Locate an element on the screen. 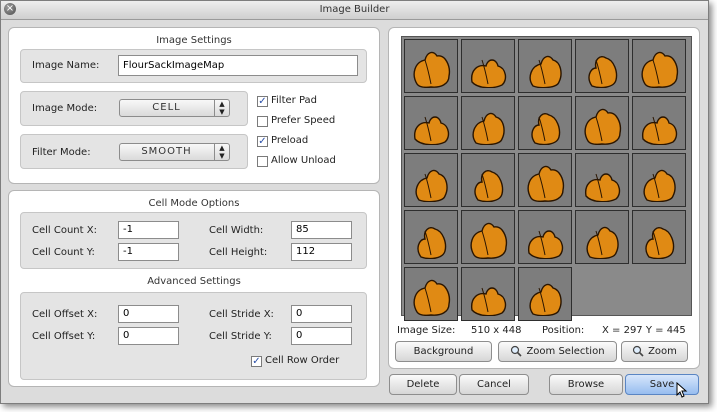 The width and height of the screenshot is (717, 412). cell-row-order-label: Cell Row Order is located at coordinates (302, 360).